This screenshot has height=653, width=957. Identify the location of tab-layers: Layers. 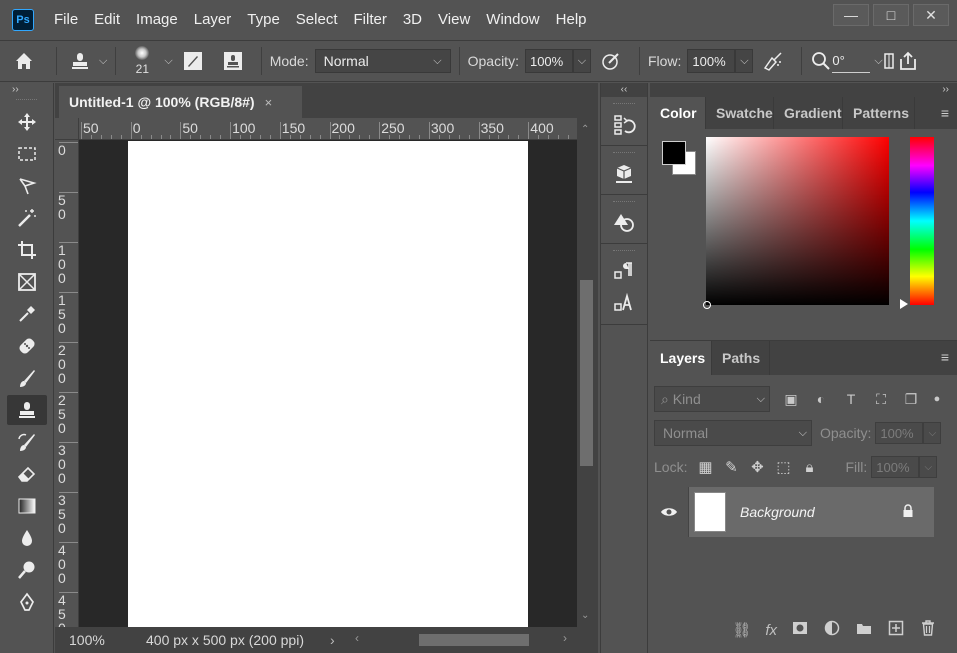
(681, 358).